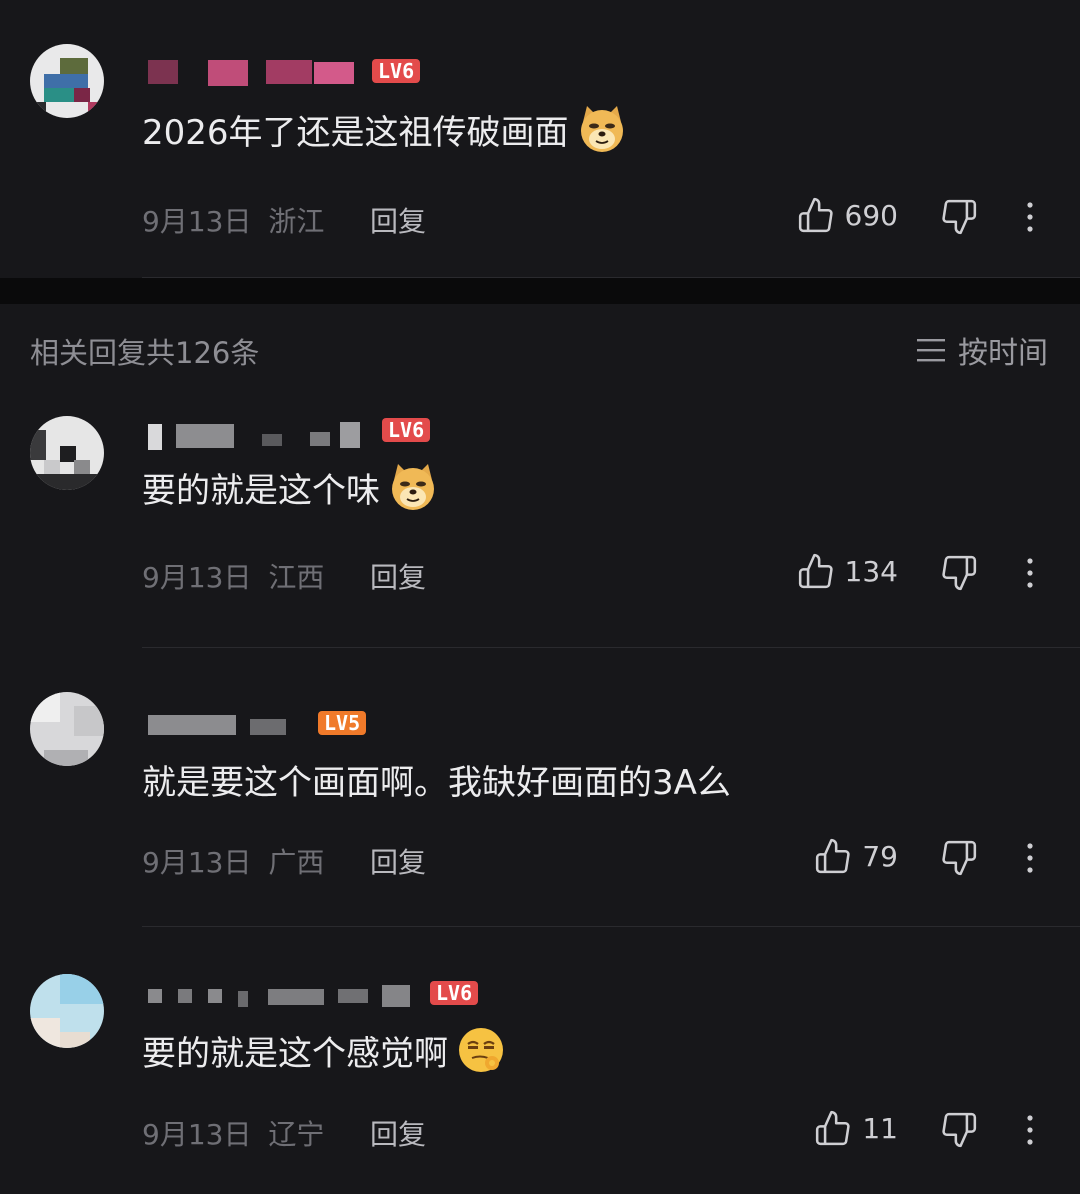  Describe the element at coordinates (880, 1128) in the screenshot. I see `like-count: 11` at that location.